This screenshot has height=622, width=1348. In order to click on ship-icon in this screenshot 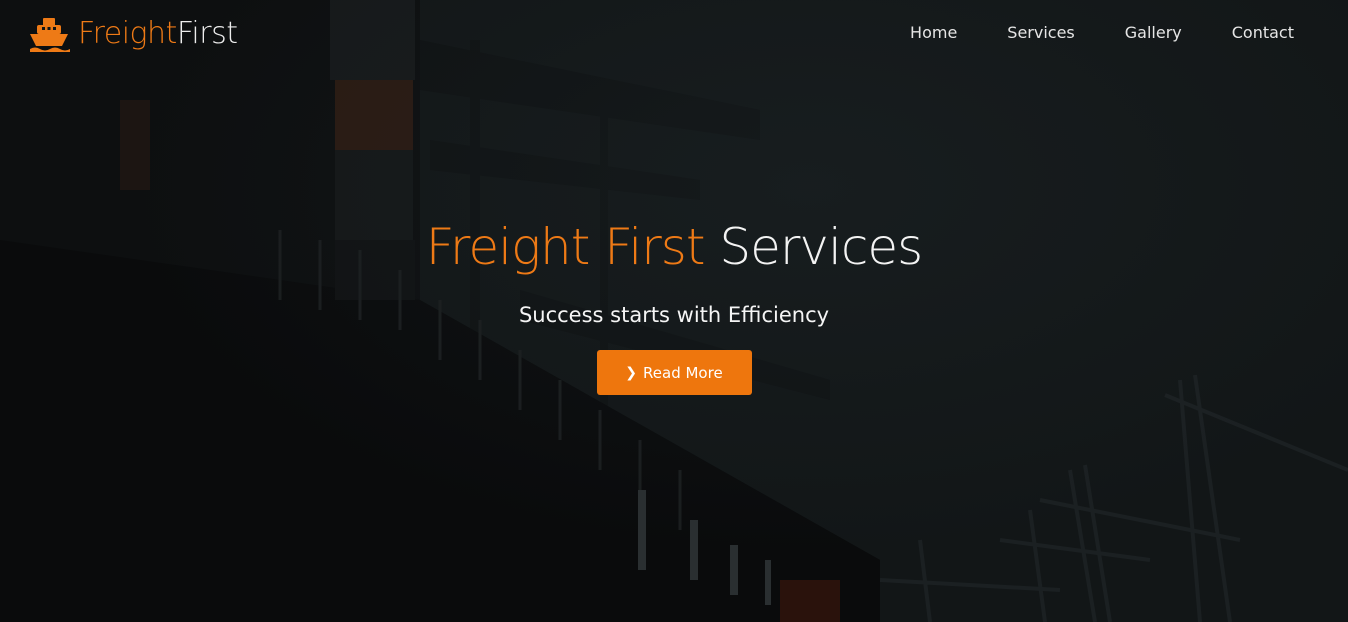, I will do `click(50, 35)`.